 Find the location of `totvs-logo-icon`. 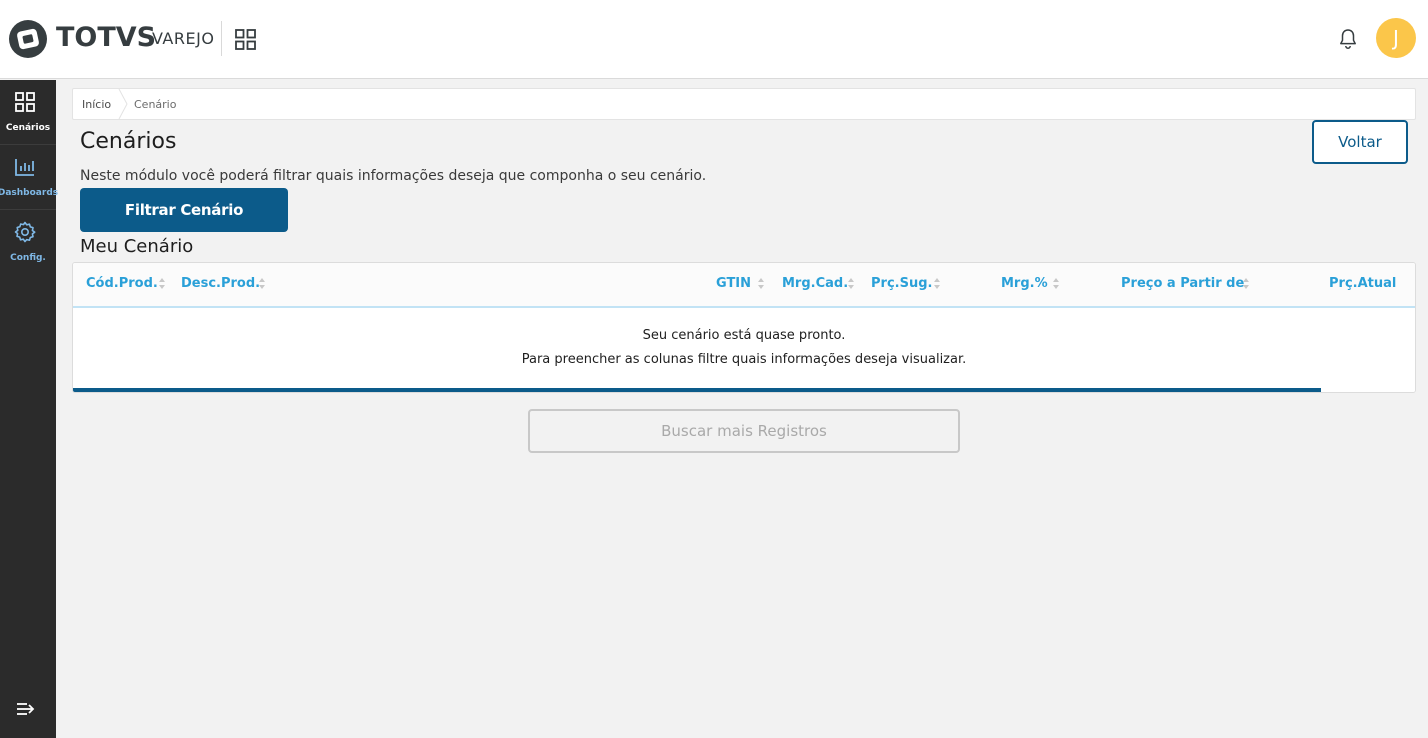

totvs-logo-icon is located at coordinates (28, 39).